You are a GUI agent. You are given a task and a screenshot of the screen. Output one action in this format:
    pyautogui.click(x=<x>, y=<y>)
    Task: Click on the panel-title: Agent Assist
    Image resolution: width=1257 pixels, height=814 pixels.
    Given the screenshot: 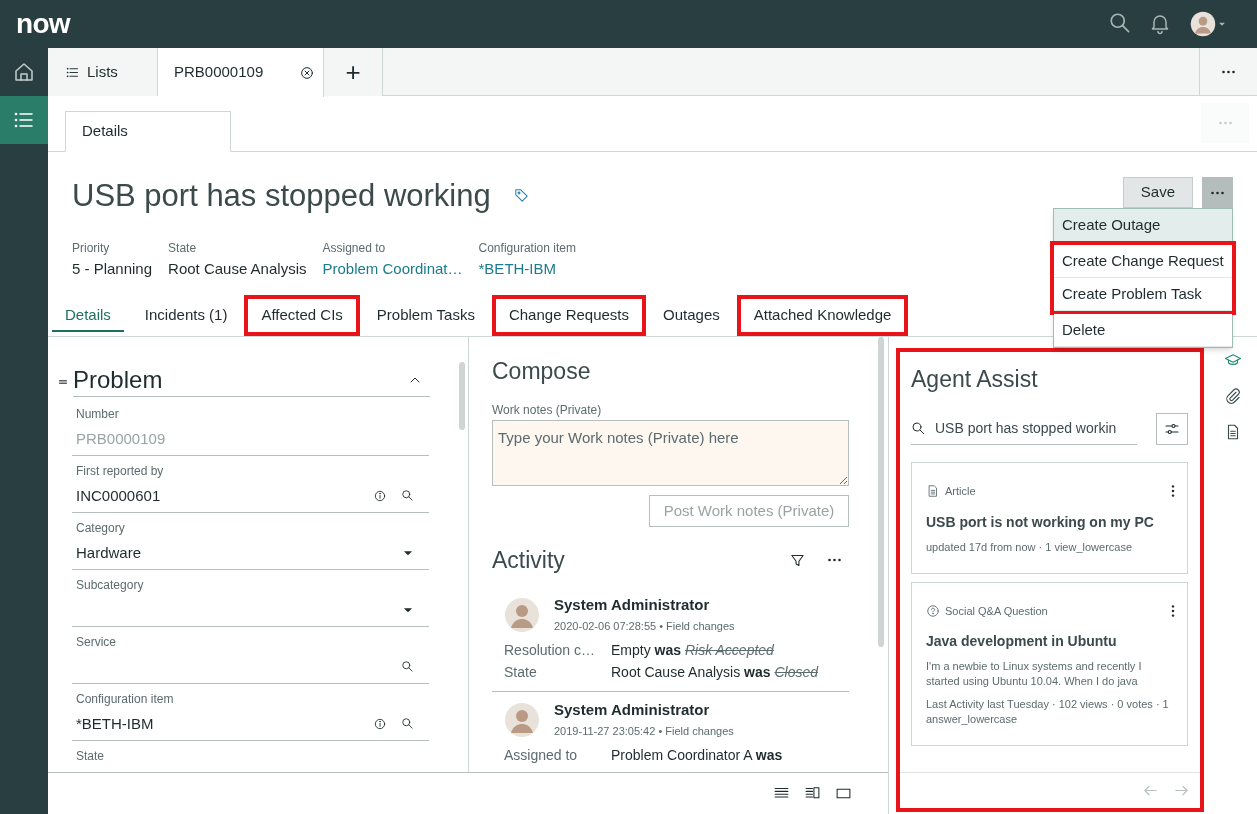 What is the action you would take?
    pyautogui.click(x=975, y=379)
    